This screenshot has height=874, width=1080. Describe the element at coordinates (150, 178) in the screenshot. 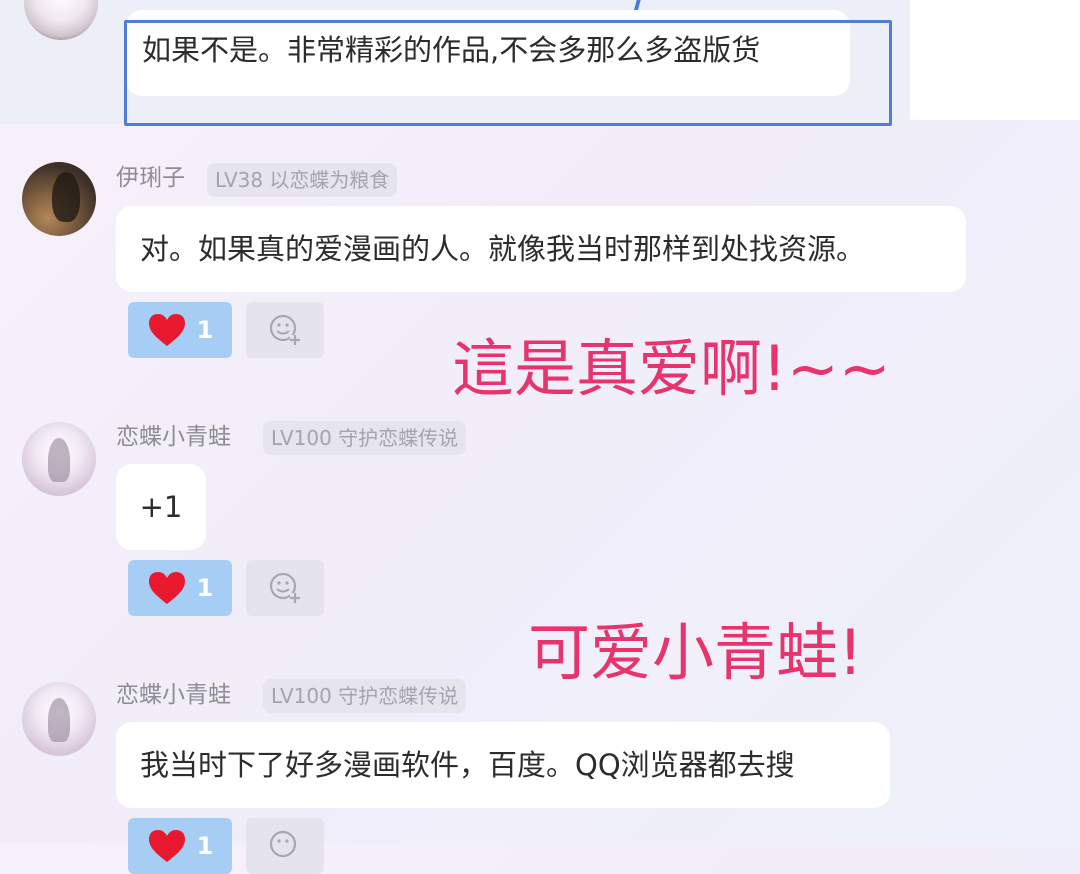

I see `username: 伊琍子` at that location.